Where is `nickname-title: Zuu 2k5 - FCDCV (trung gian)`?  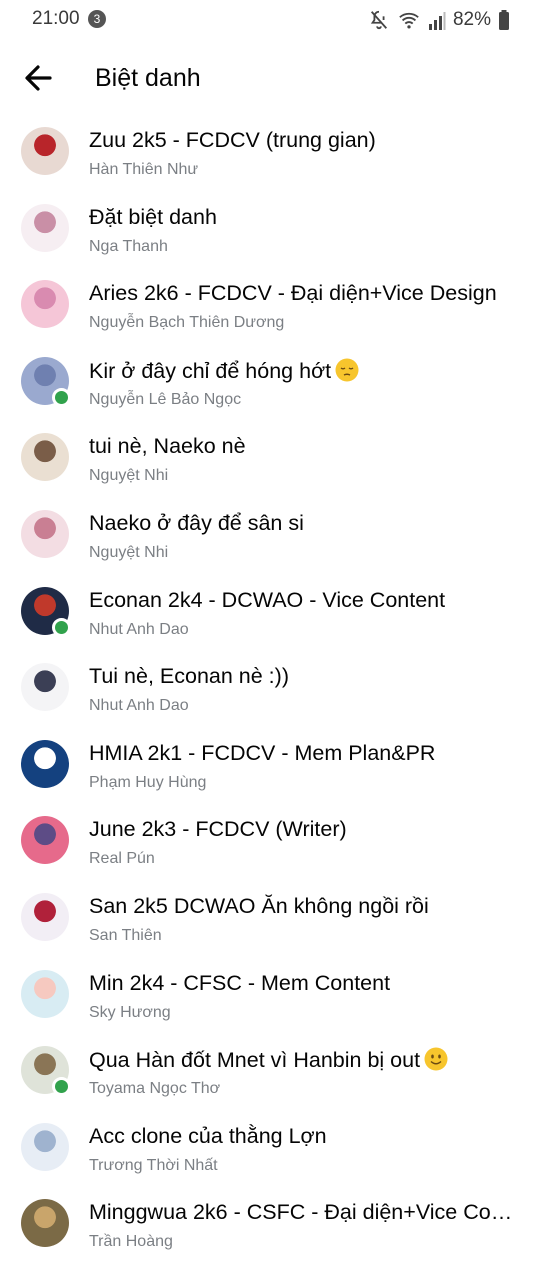 nickname-title: Zuu 2k5 - FCDCV (trung gian) is located at coordinates (304, 140).